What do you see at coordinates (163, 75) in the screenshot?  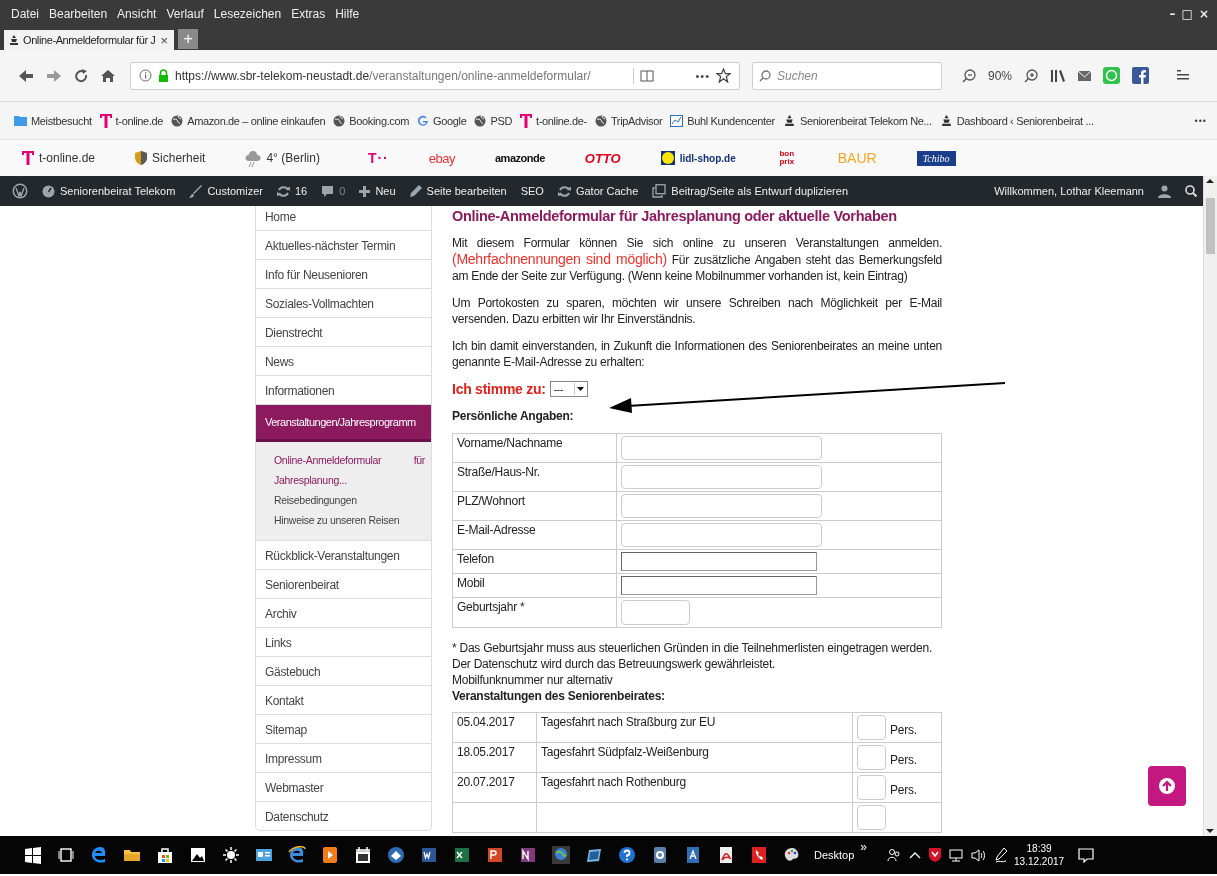 I see `lock-icon` at bounding box center [163, 75].